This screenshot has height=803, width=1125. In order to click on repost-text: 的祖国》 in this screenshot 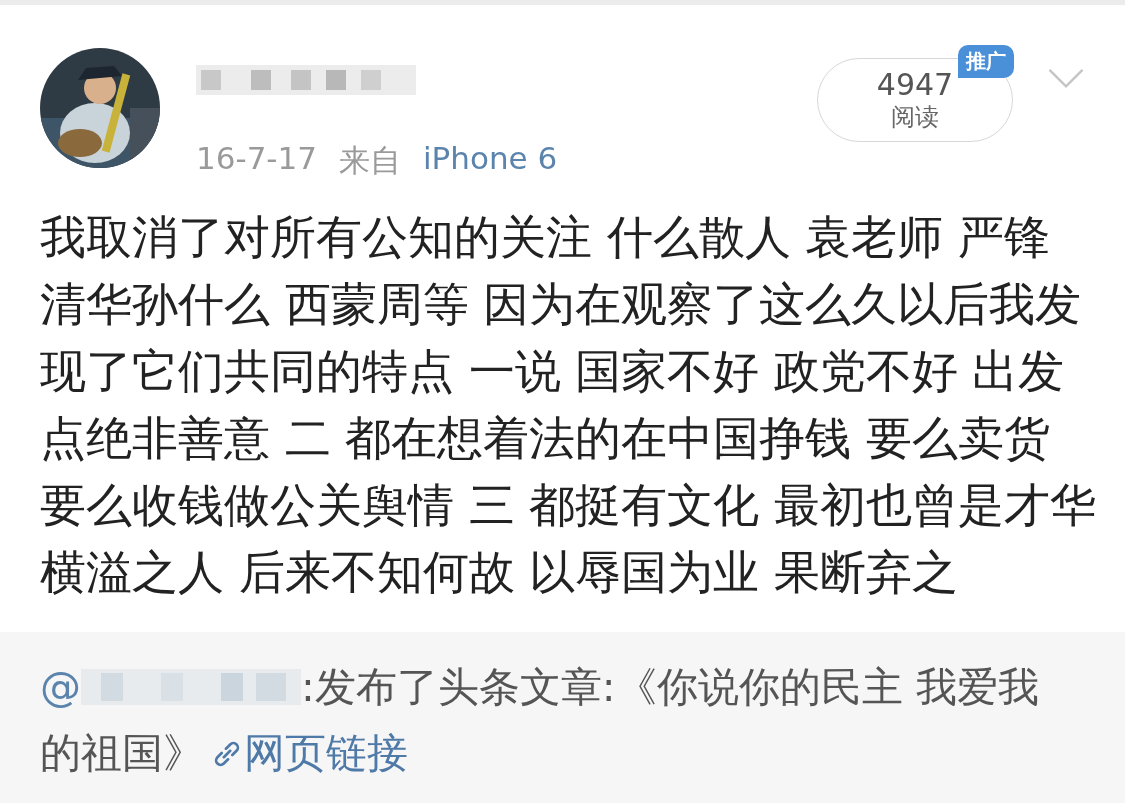, I will do `click(122, 753)`.